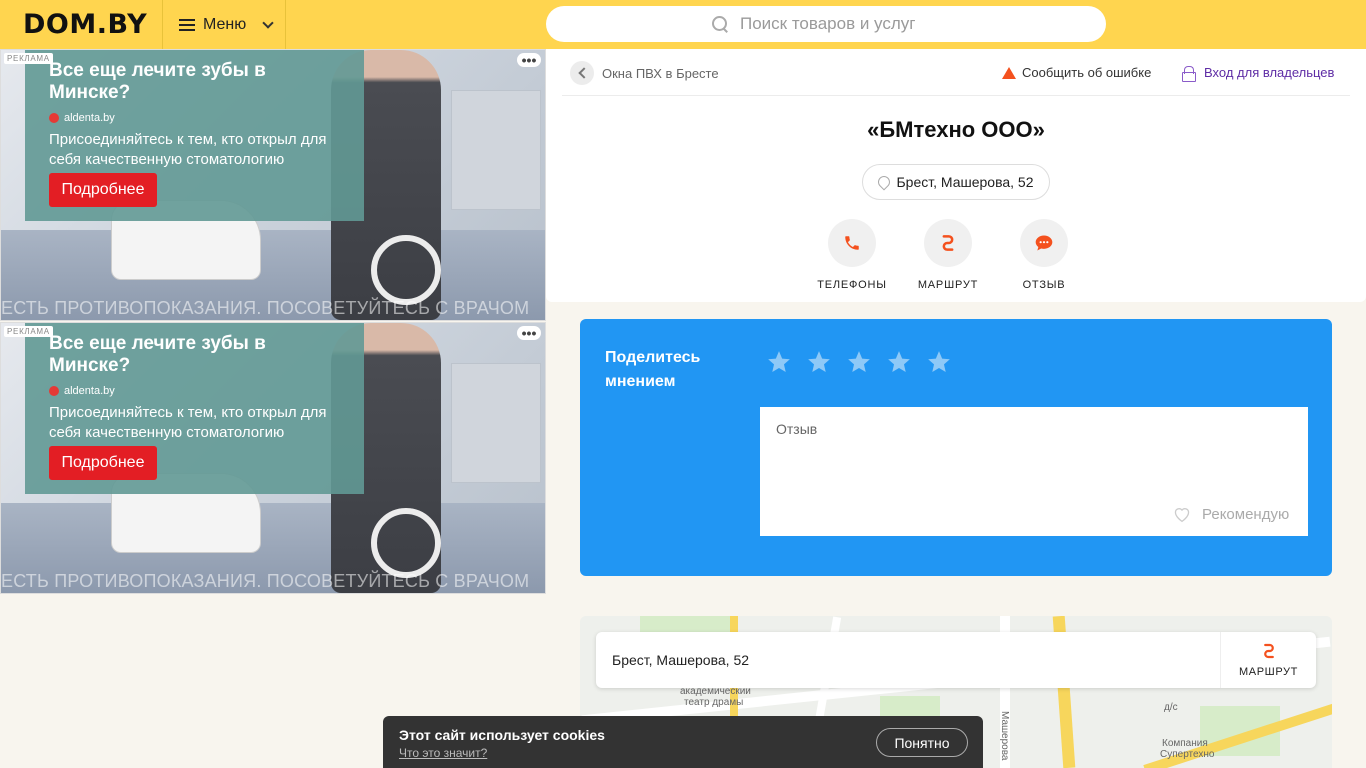 The height and width of the screenshot is (768, 1366). What do you see at coordinates (582, 73) in the screenshot?
I see `back-arrow-icon` at bounding box center [582, 73].